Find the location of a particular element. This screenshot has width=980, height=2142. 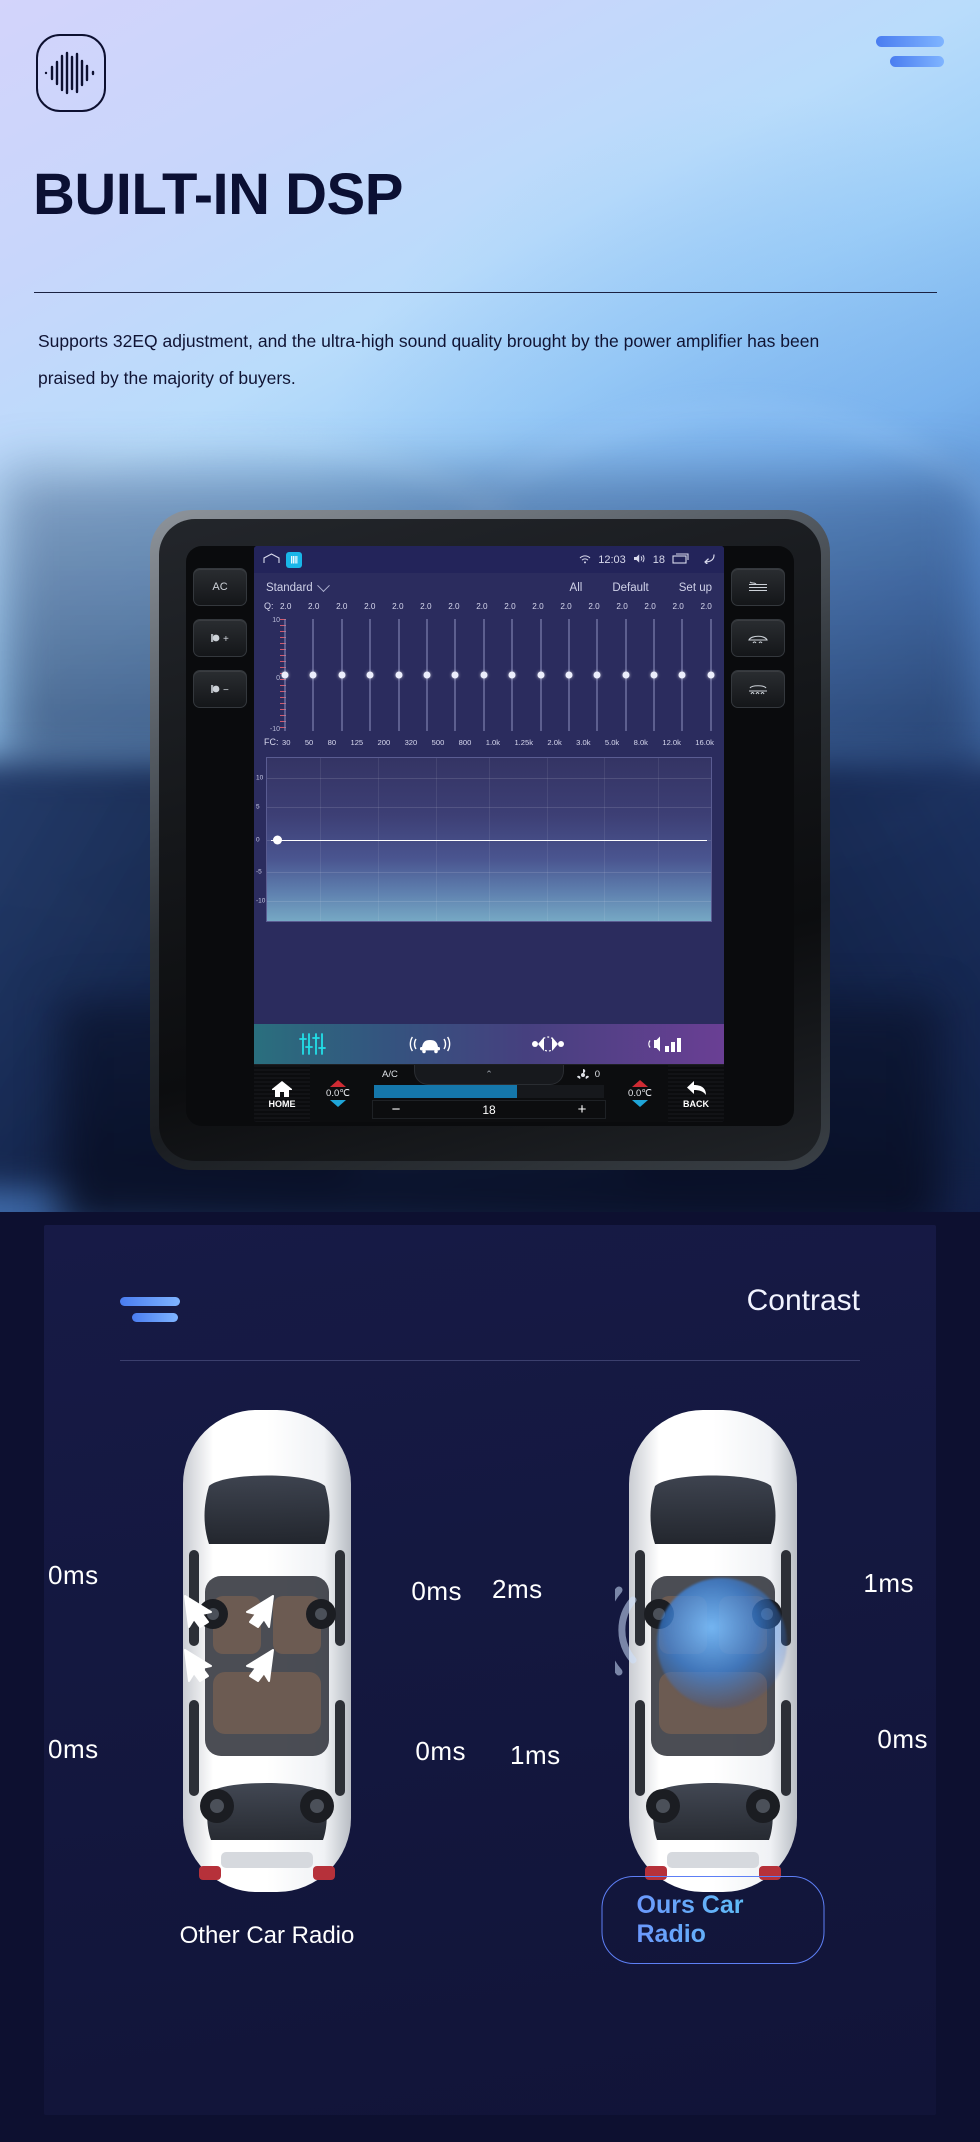

fan-up-icon: + is located at coordinates (220, 638).